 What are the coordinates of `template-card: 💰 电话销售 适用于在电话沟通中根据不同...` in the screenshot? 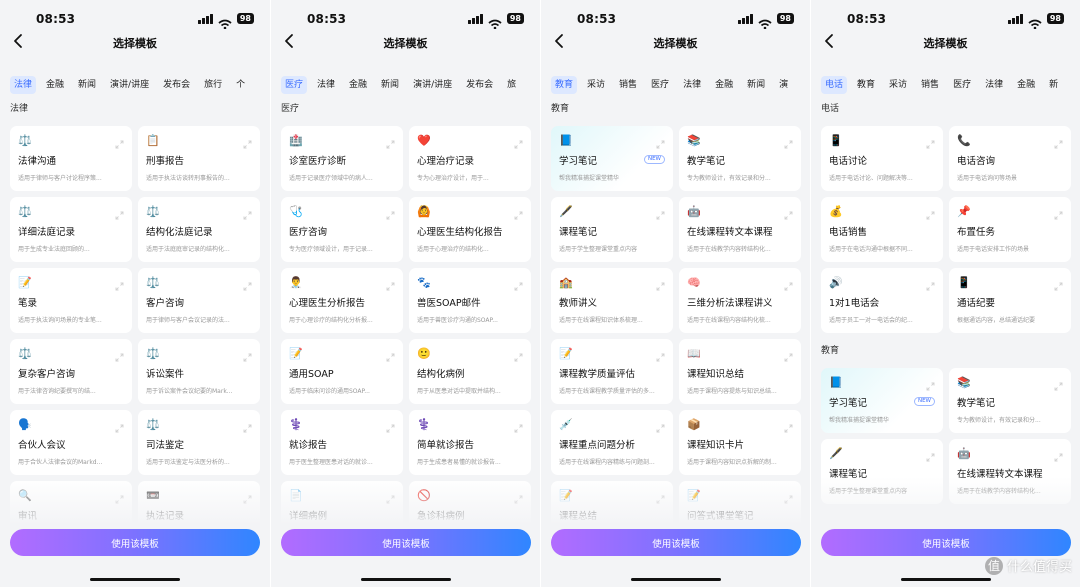 It's located at (882, 229).